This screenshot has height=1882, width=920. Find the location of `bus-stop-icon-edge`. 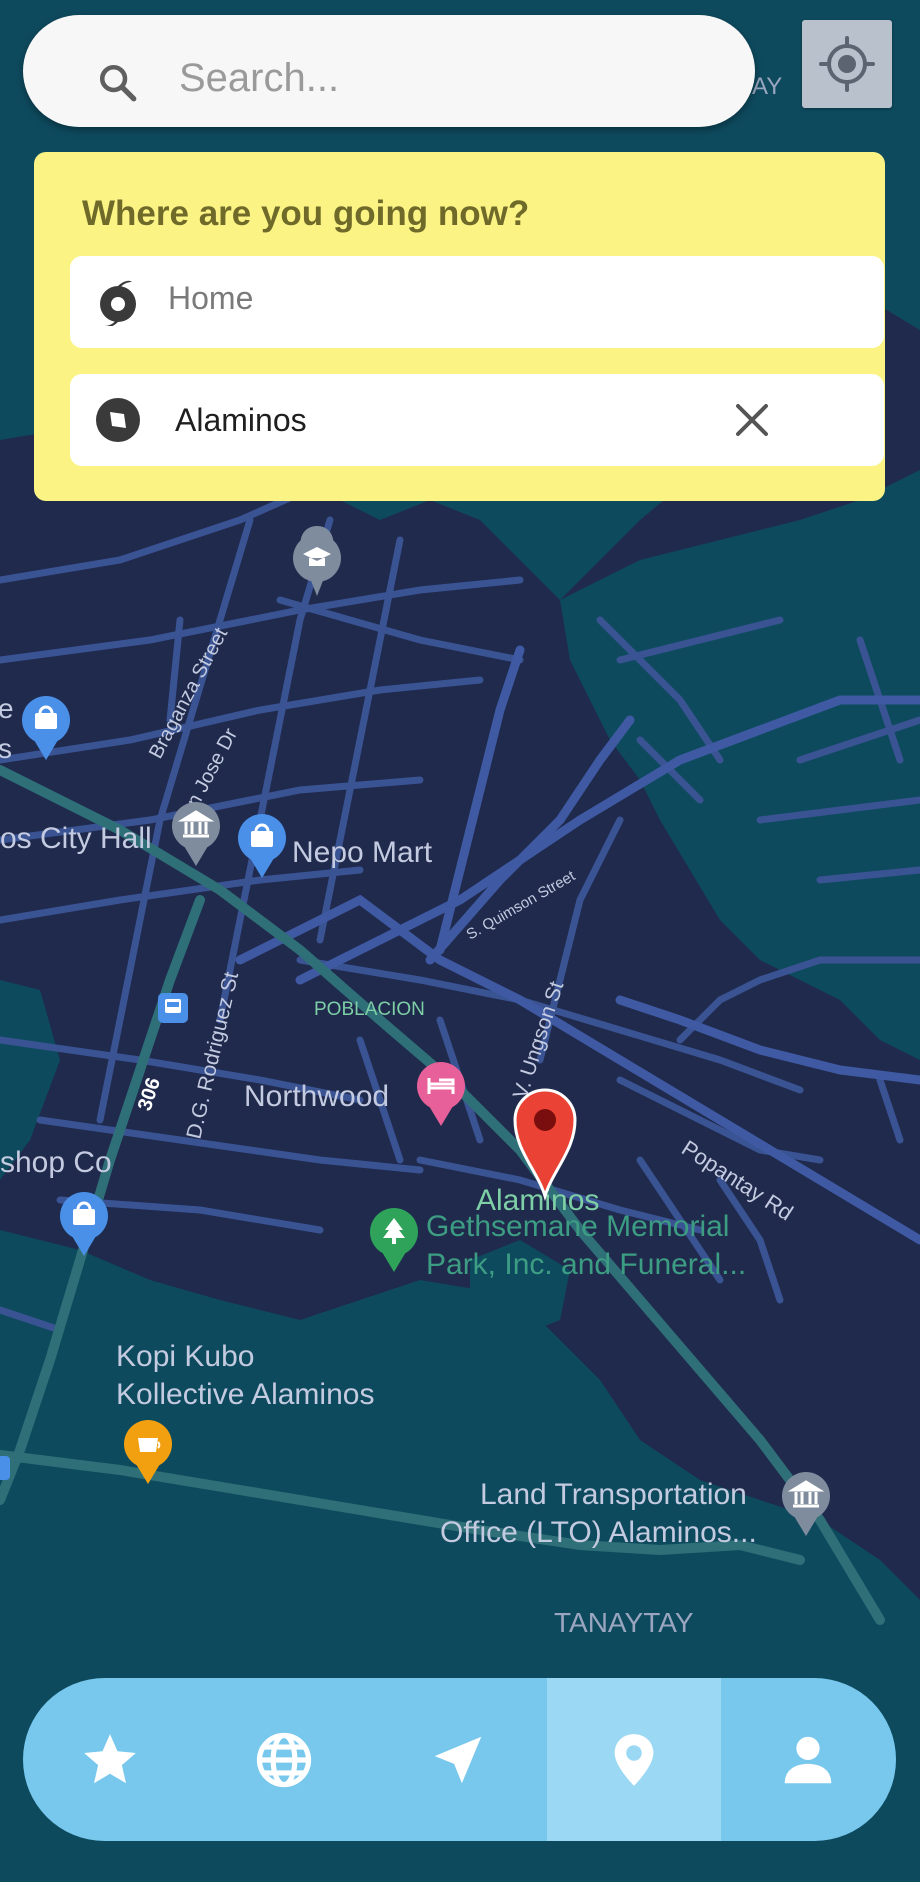

bus-stop-icon-edge is located at coordinates (5, 1468).